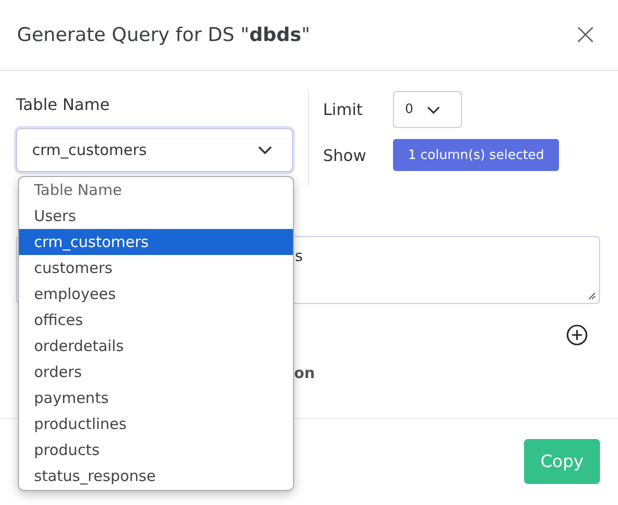  What do you see at coordinates (156, 242) in the screenshot?
I see `dropdown-option: crm_customers` at bounding box center [156, 242].